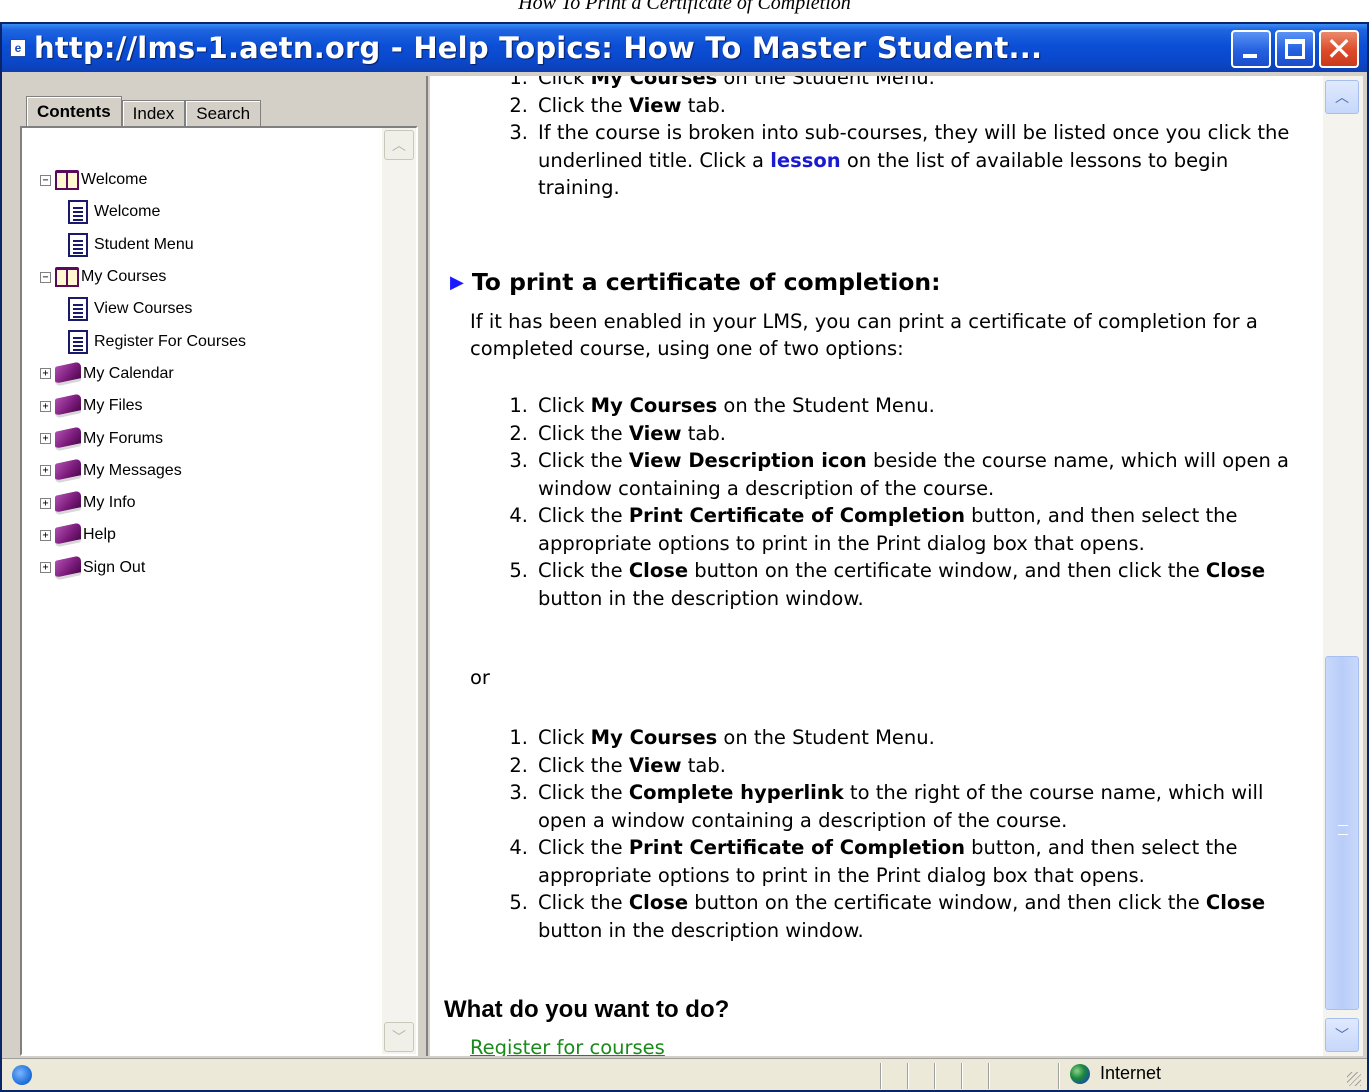 Image resolution: width=1369 pixels, height=1092 pixels. What do you see at coordinates (1251, 49) in the screenshot?
I see `minimize-button` at bounding box center [1251, 49].